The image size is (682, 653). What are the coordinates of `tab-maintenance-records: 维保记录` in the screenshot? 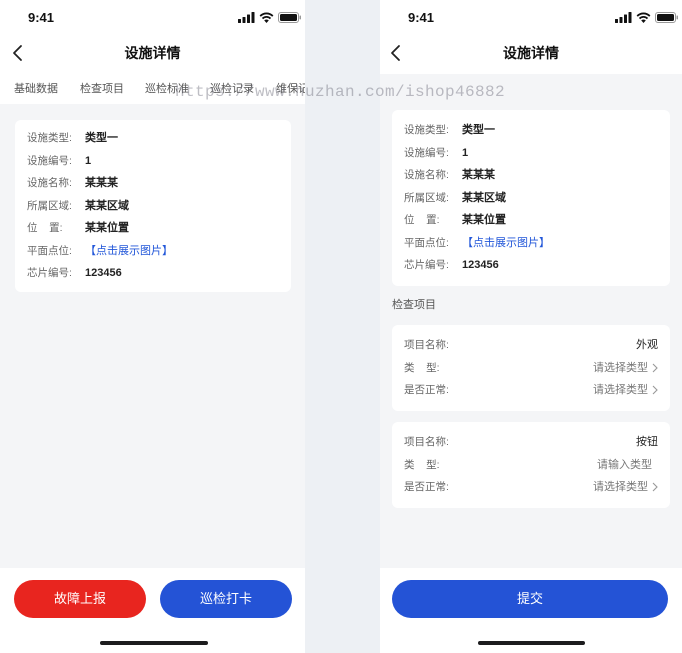 It's located at (290, 89).